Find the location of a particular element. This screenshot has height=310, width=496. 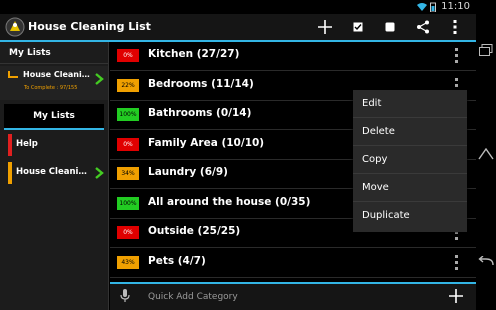

microphone-icon is located at coordinates (125, 295).